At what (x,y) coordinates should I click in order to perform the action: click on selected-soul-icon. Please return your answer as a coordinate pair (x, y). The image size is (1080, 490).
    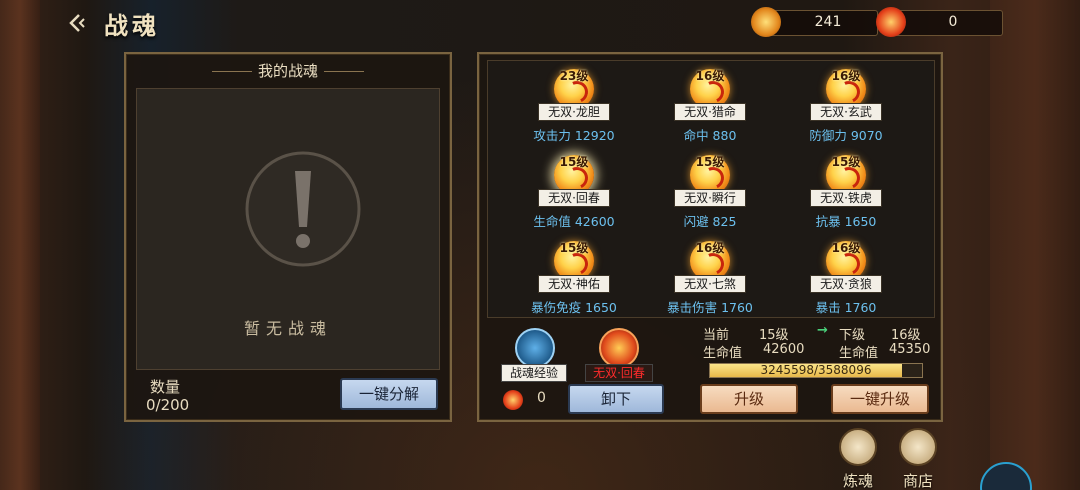
    Looking at the image, I should click on (619, 348).